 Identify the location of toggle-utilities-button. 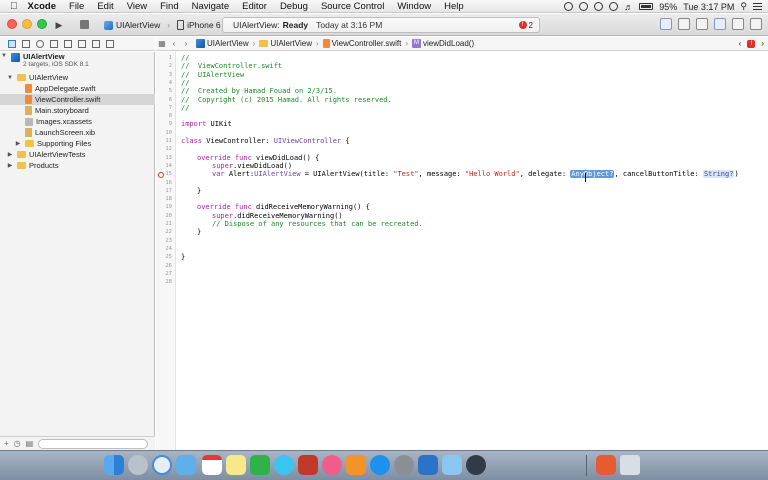
(756, 24).